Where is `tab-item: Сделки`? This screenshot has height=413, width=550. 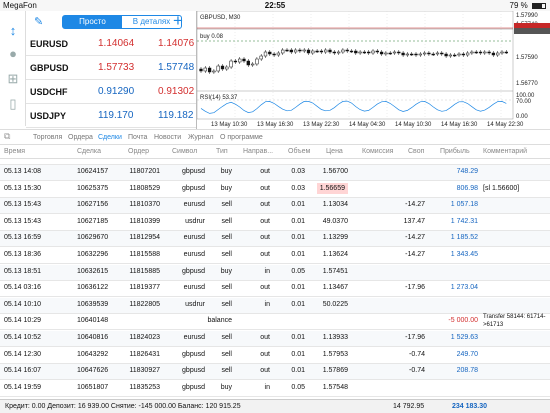
tab-item: Сделки is located at coordinates (110, 137).